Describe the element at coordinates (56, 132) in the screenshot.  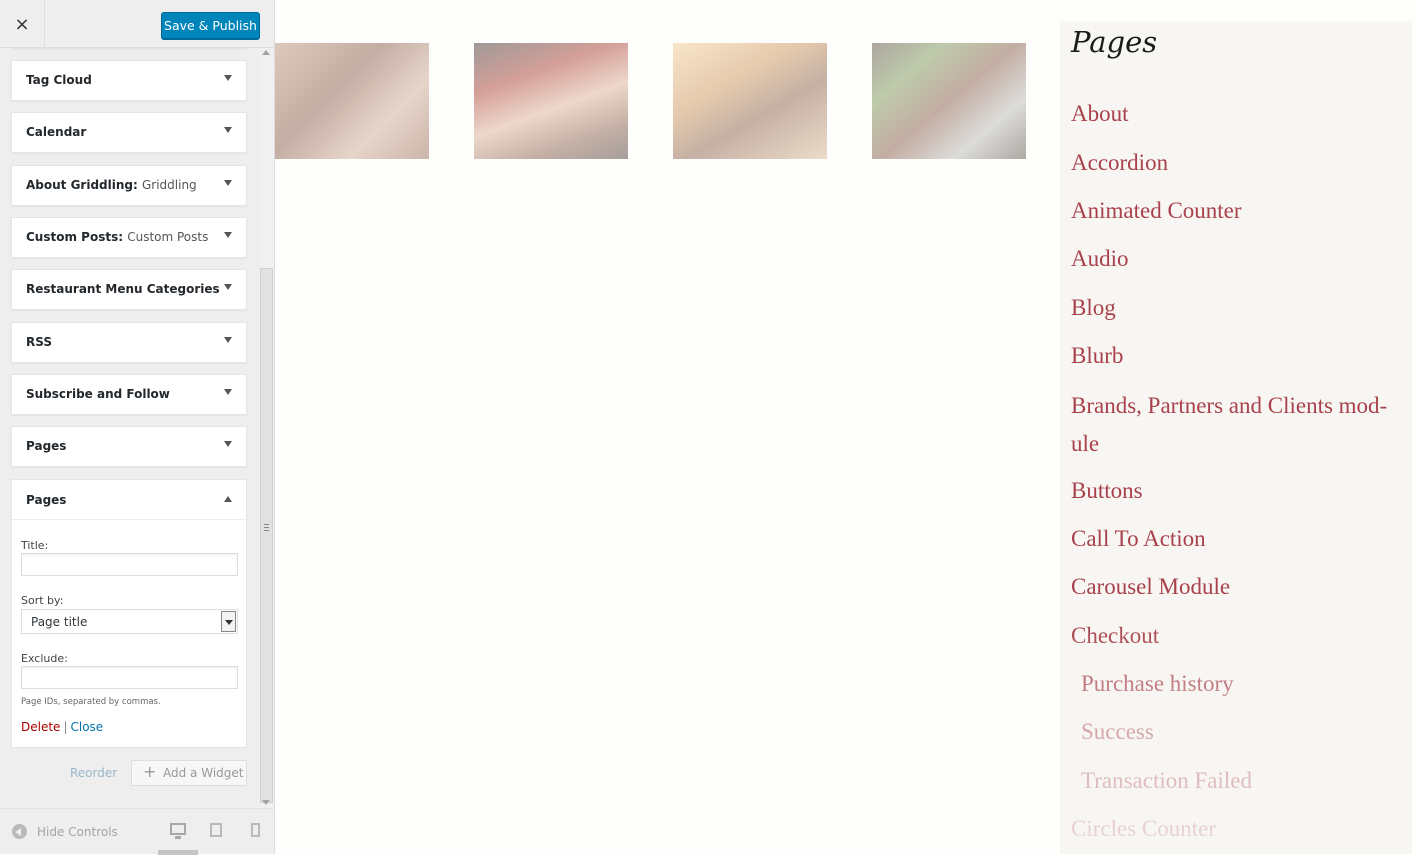
I see `widget-title: Calendar` at that location.